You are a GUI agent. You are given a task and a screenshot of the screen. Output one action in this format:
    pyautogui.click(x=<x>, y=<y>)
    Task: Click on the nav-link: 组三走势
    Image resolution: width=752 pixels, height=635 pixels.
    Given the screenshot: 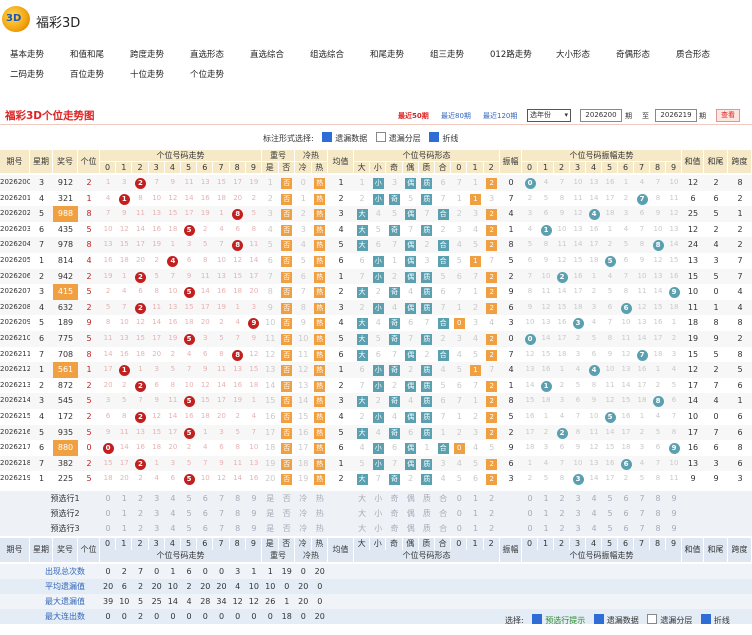 What is the action you would take?
    pyautogui.click(x=447, y=54)
    